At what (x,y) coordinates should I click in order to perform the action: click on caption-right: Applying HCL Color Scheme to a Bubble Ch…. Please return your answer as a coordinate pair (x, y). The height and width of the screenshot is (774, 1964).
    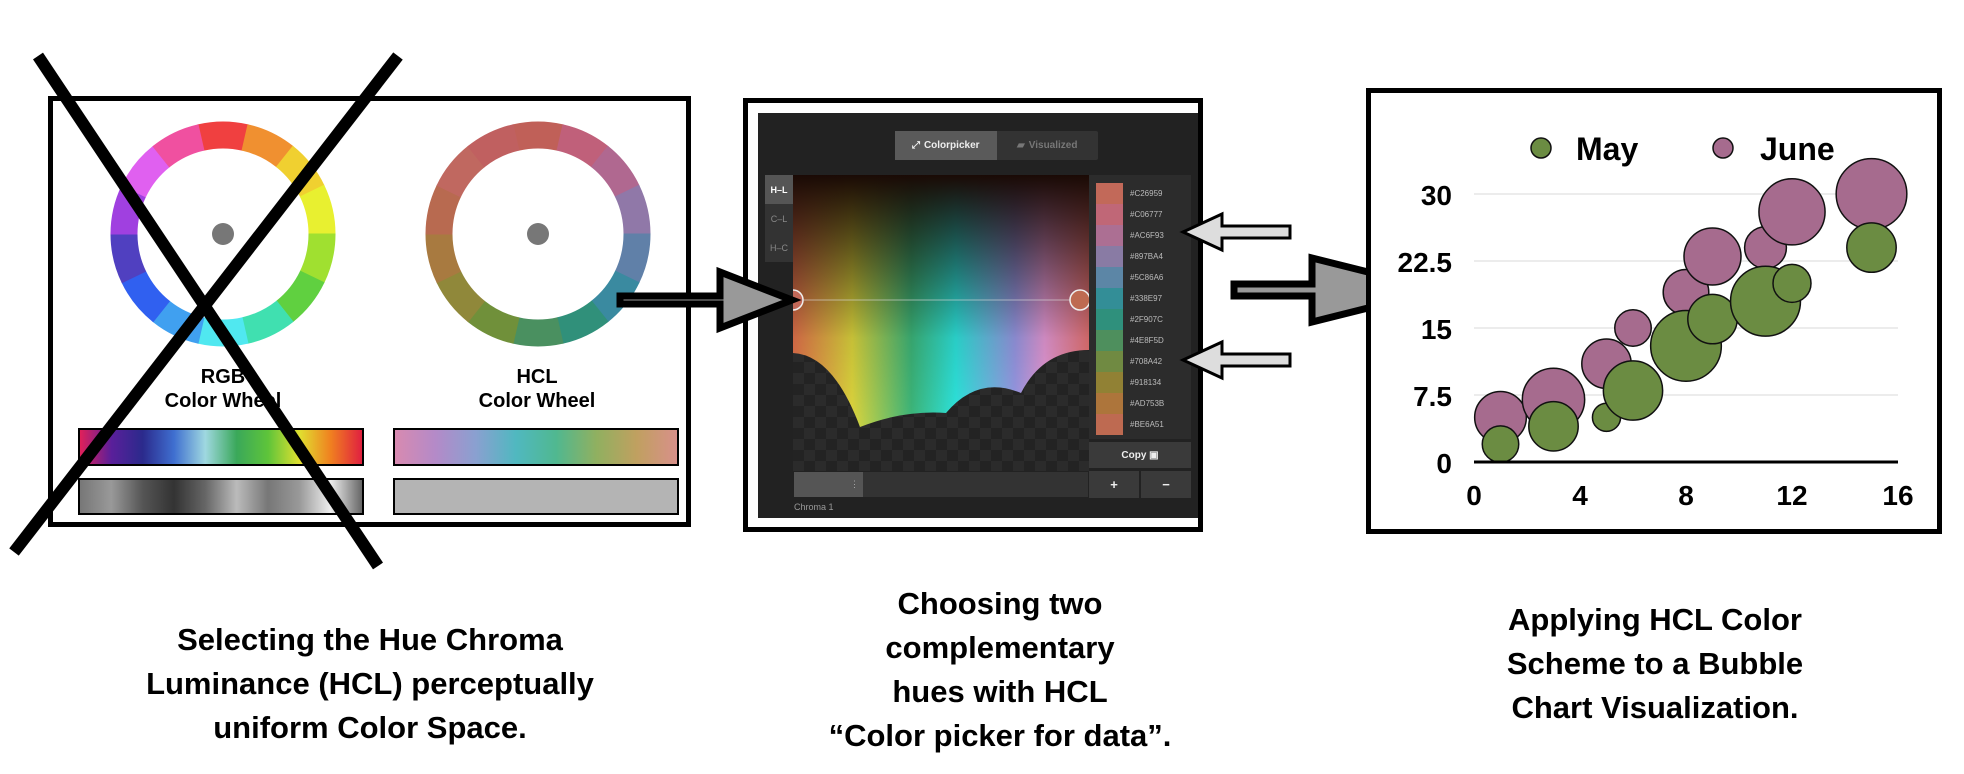
    Looking at the image, I should click on (1655, 664).